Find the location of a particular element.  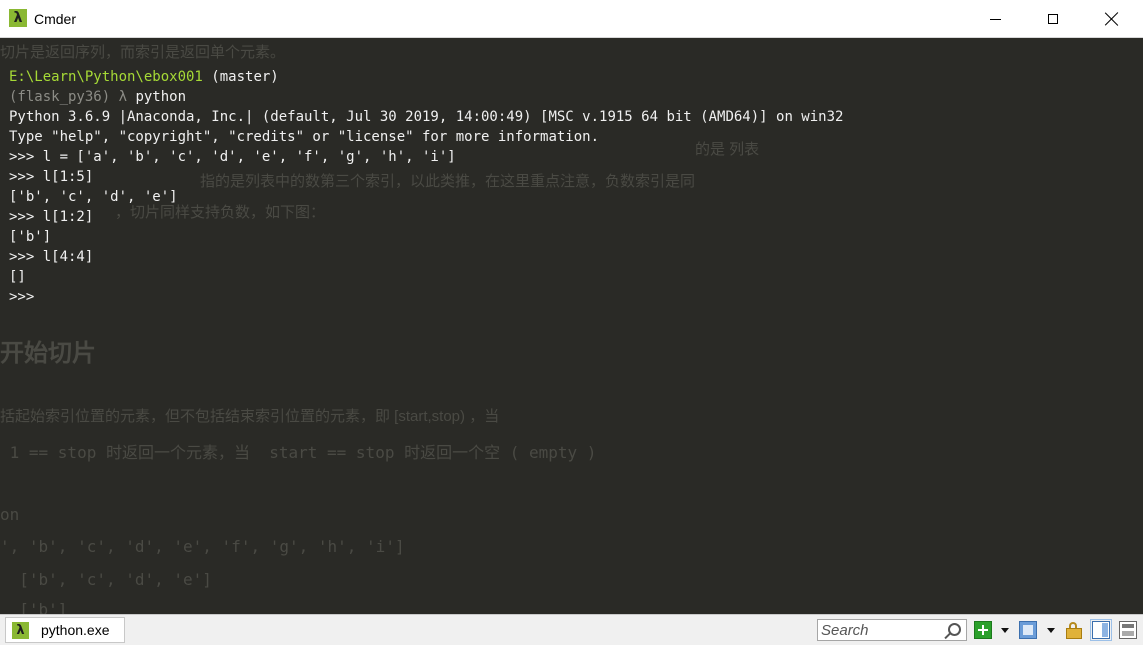

plus-icon is located at coordinates (983, 630).